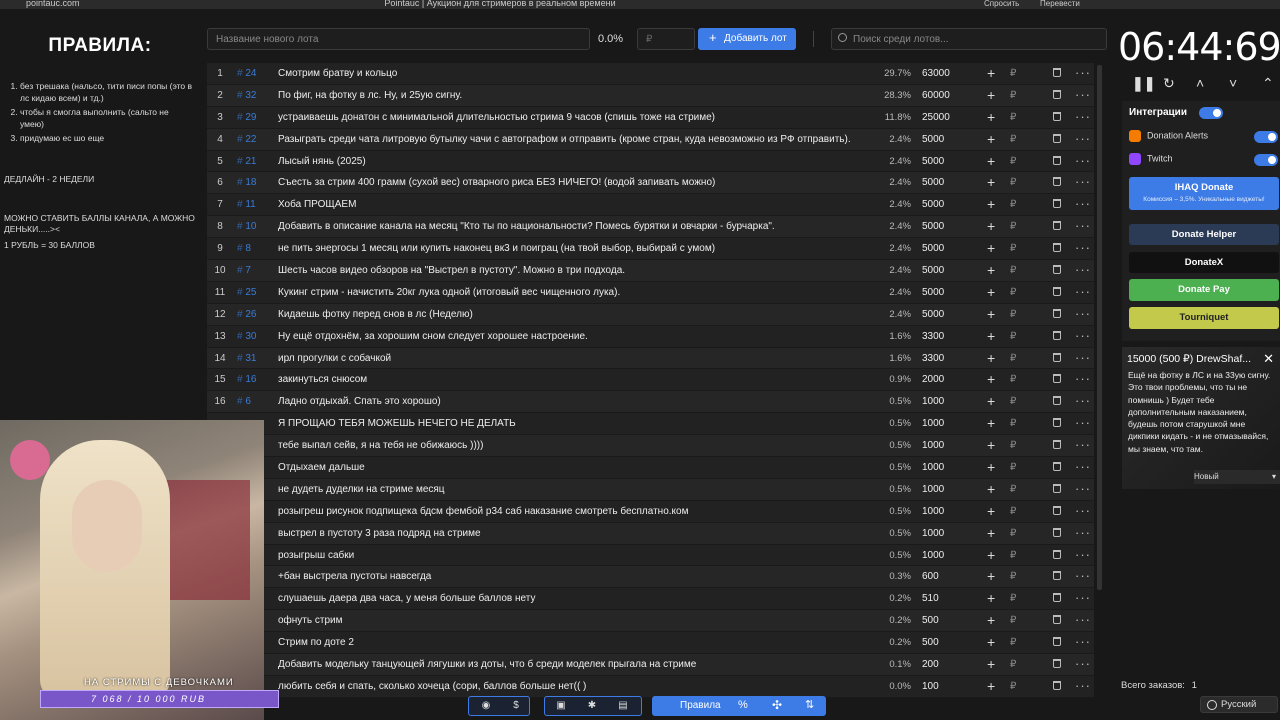 This screenshot has width=1280, height=720. I want to click on ext-translate: Перевести, so click(1060, 4).